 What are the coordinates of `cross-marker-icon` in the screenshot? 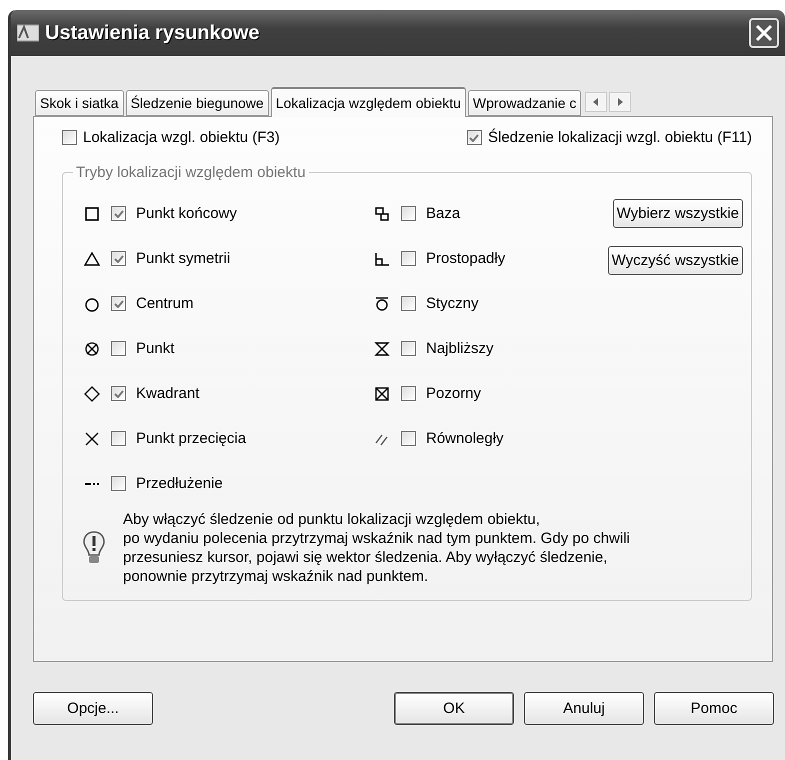 It's located at (92, 439).